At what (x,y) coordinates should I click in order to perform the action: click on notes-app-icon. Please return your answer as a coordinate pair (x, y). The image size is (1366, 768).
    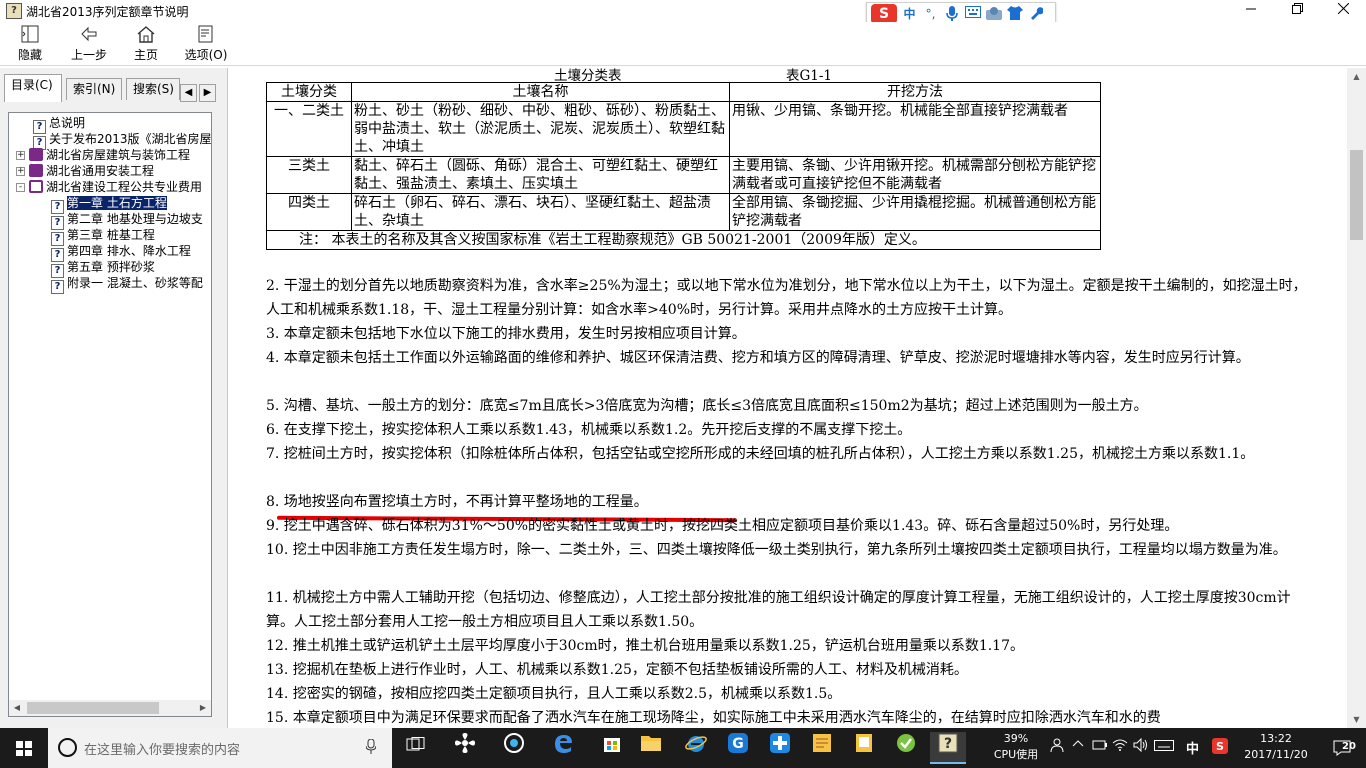
    Looking at the image, I should click on (822, 748).